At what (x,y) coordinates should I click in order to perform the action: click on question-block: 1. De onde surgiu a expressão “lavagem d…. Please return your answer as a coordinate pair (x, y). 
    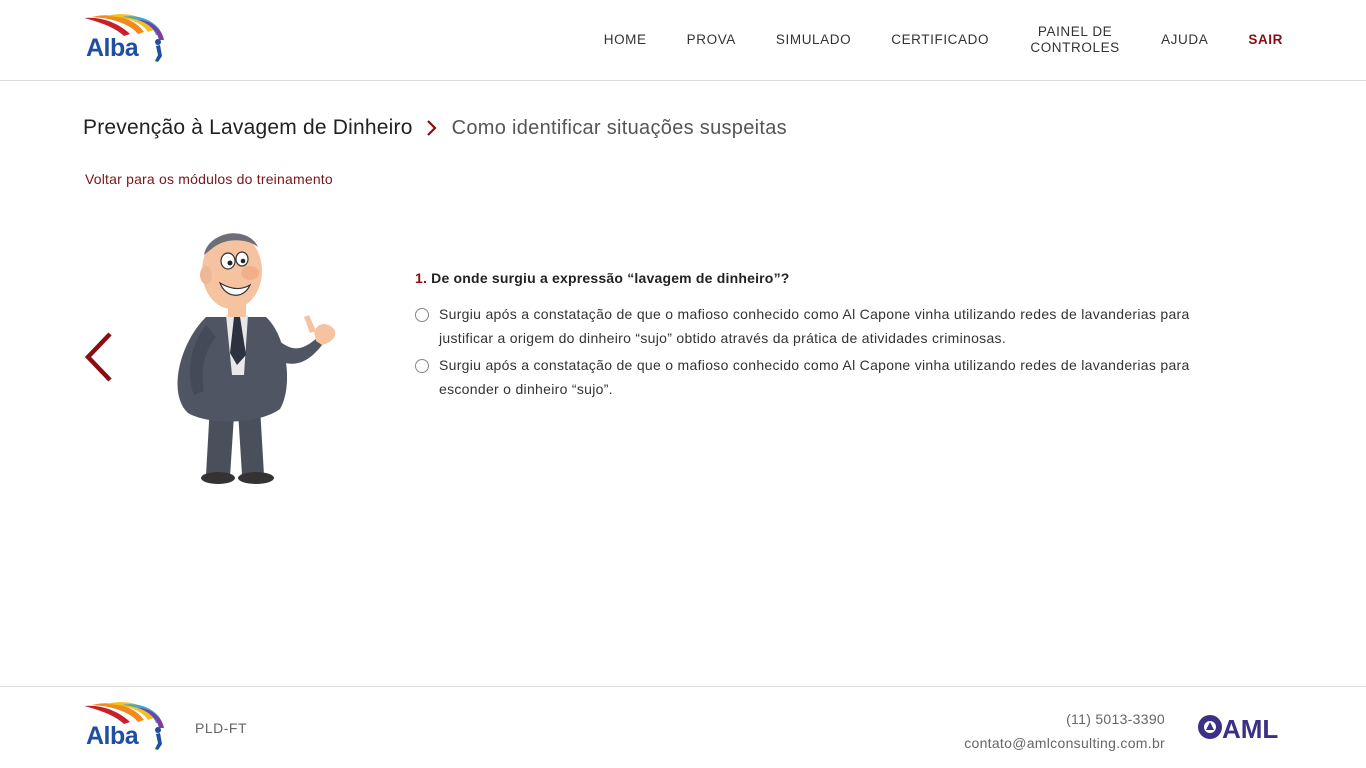
    Looking at the image, I should click on (815, 339).